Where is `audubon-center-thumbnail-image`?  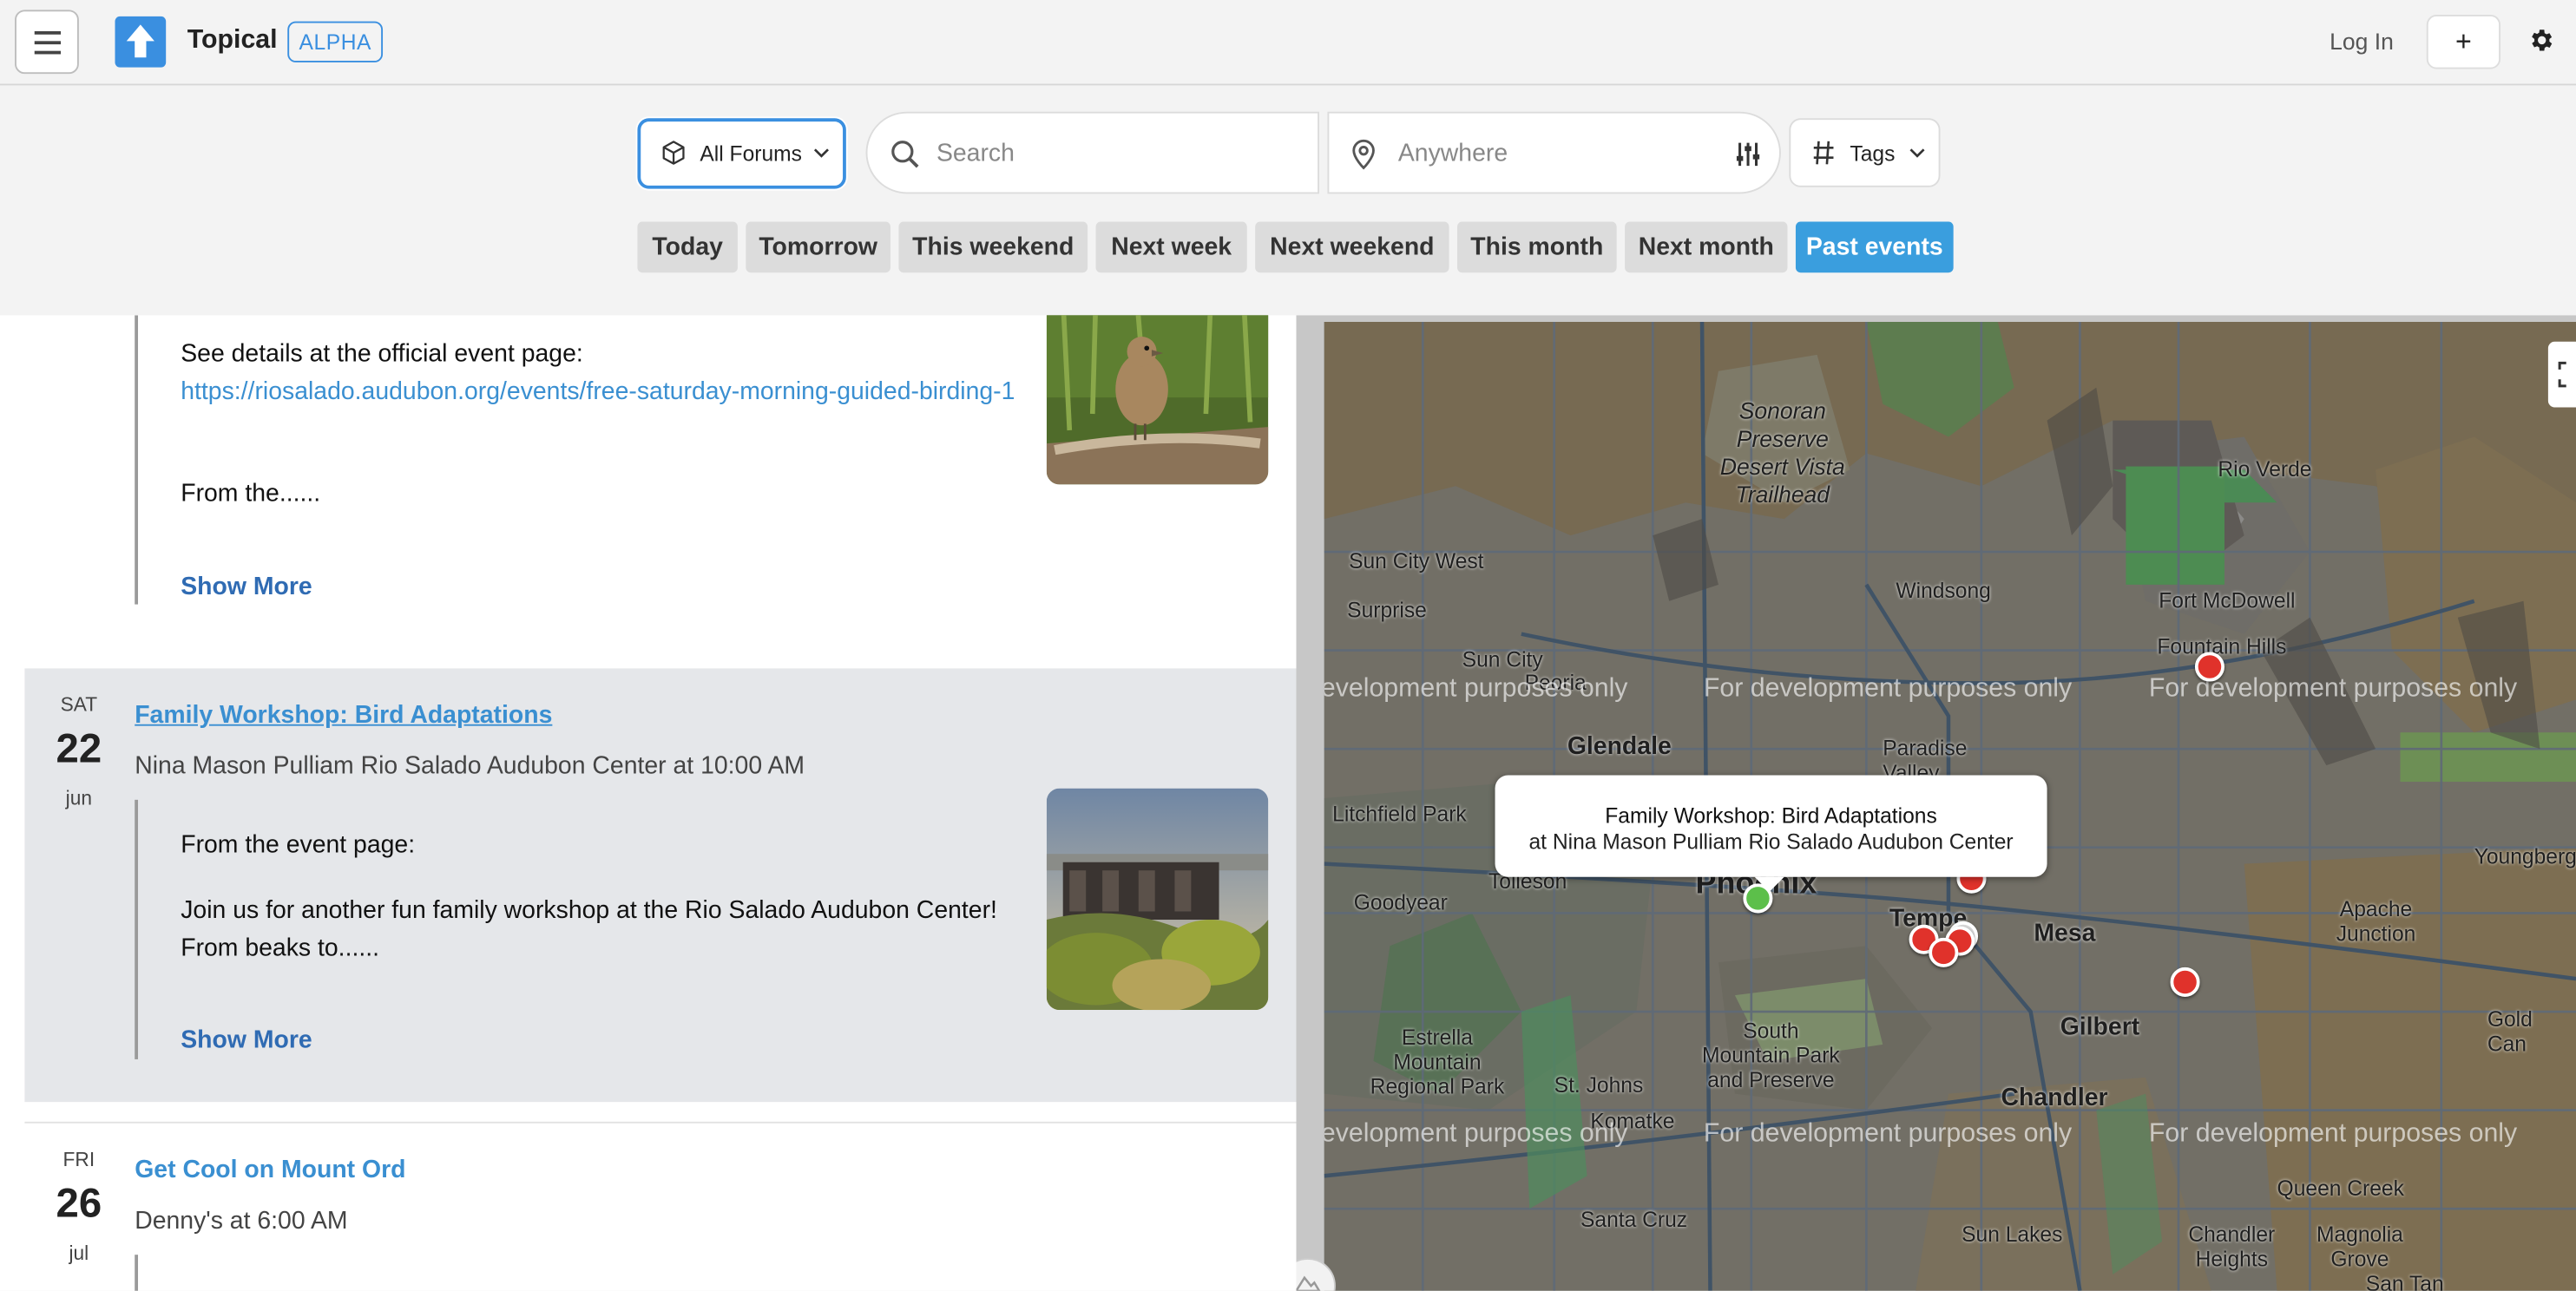
audubon-center-thumbnail-image is located at coordinates (1157, 900).